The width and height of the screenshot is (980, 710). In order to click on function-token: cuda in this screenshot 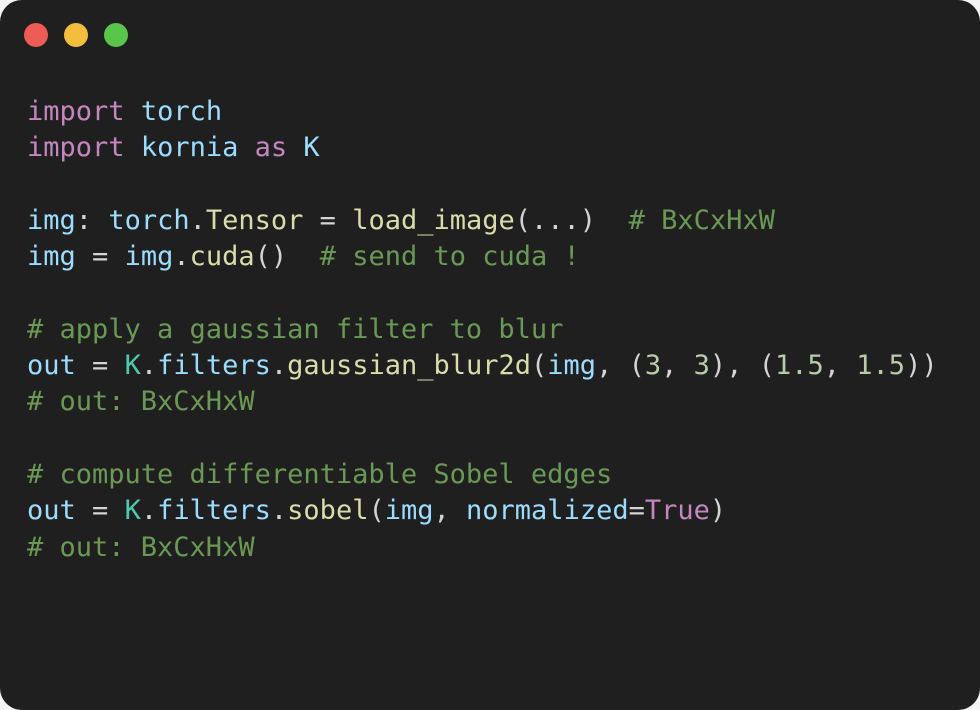, I will do `click(222, 257)`.